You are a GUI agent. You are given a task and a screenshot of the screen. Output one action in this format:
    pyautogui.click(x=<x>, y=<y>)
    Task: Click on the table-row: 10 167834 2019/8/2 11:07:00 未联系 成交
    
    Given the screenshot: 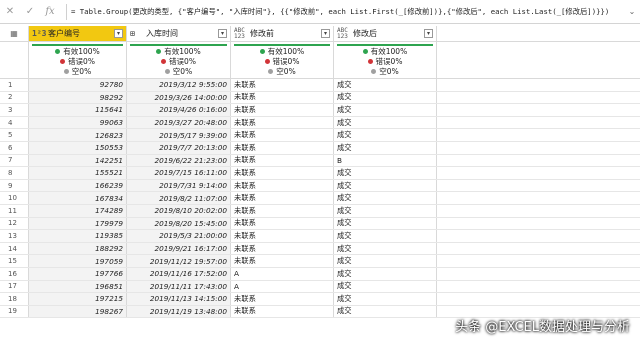 What is the action you would take?
    pyautogui.click(x=320, y=198)
    